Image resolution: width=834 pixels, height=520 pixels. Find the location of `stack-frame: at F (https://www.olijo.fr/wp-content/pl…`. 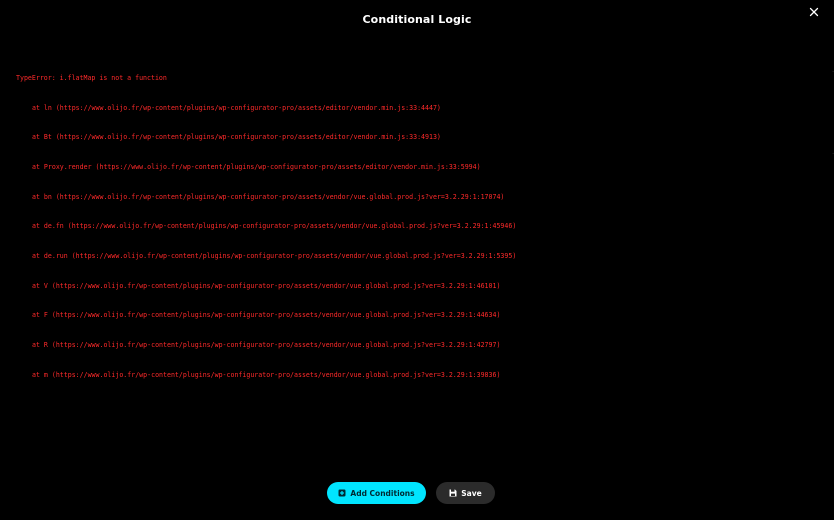

stack-frame: at F (https://www.olijo.fr/wp-content/pl… is located at coordinates (266, 315).